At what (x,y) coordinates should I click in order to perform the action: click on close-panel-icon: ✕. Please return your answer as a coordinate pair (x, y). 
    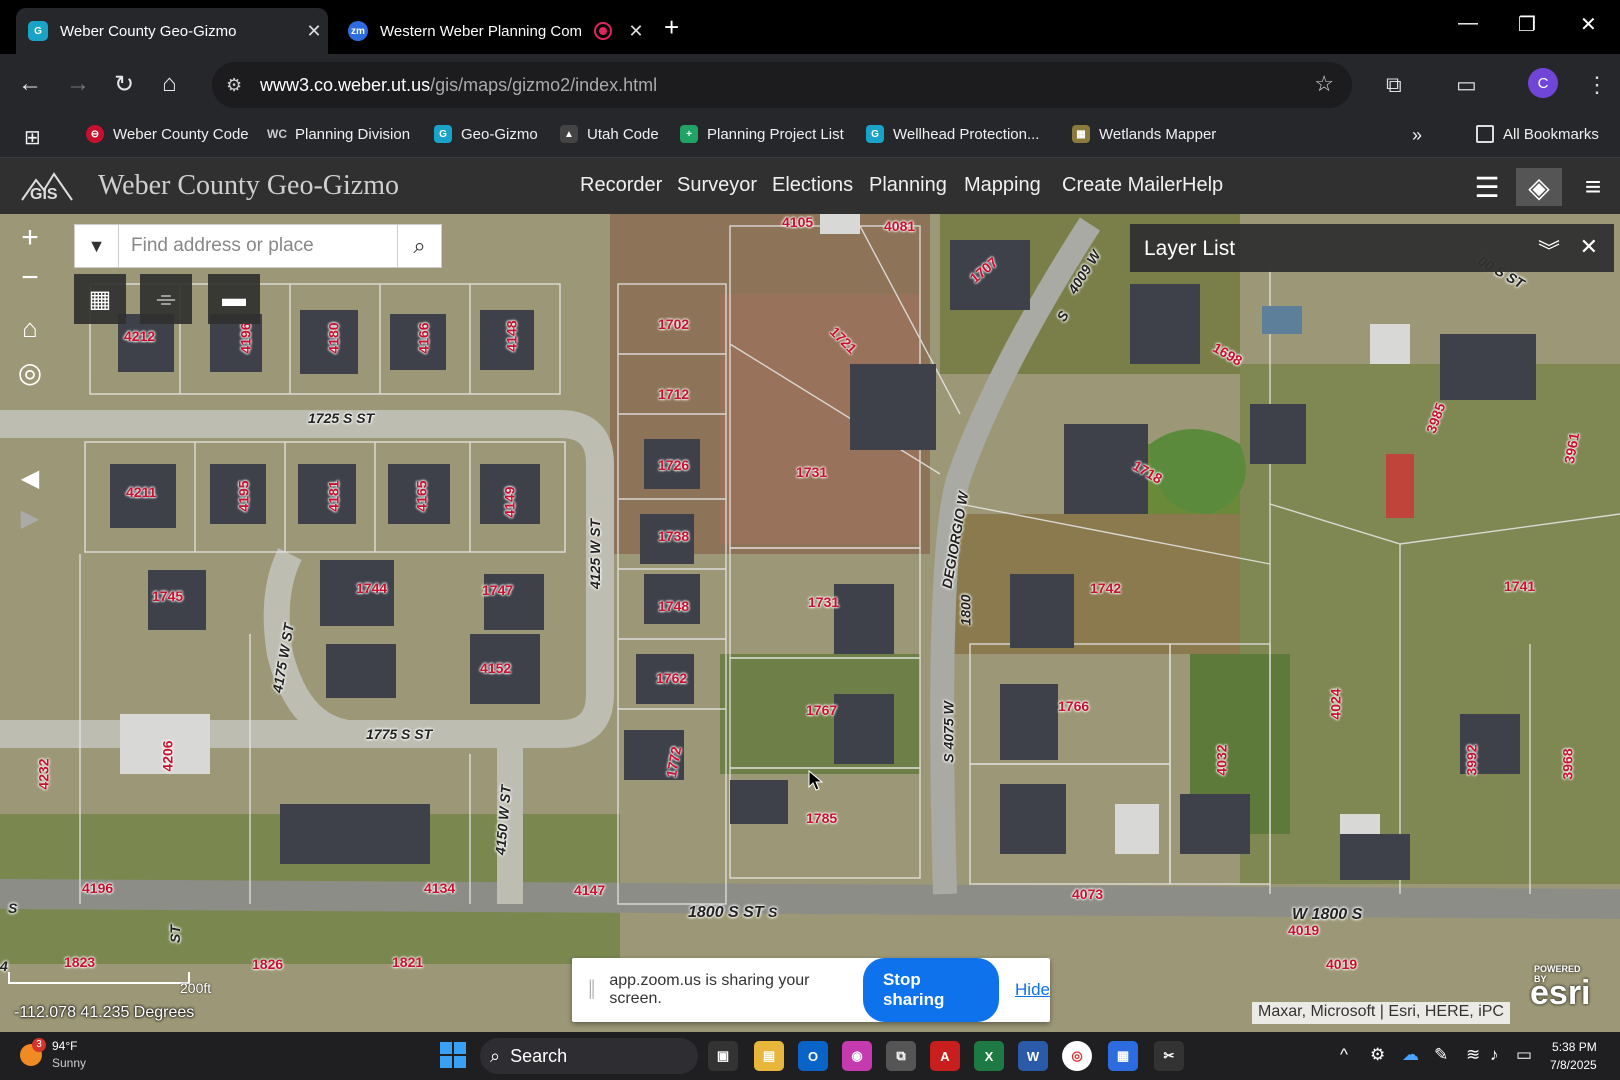
    Looking at the image, I should click on (1589, 247).